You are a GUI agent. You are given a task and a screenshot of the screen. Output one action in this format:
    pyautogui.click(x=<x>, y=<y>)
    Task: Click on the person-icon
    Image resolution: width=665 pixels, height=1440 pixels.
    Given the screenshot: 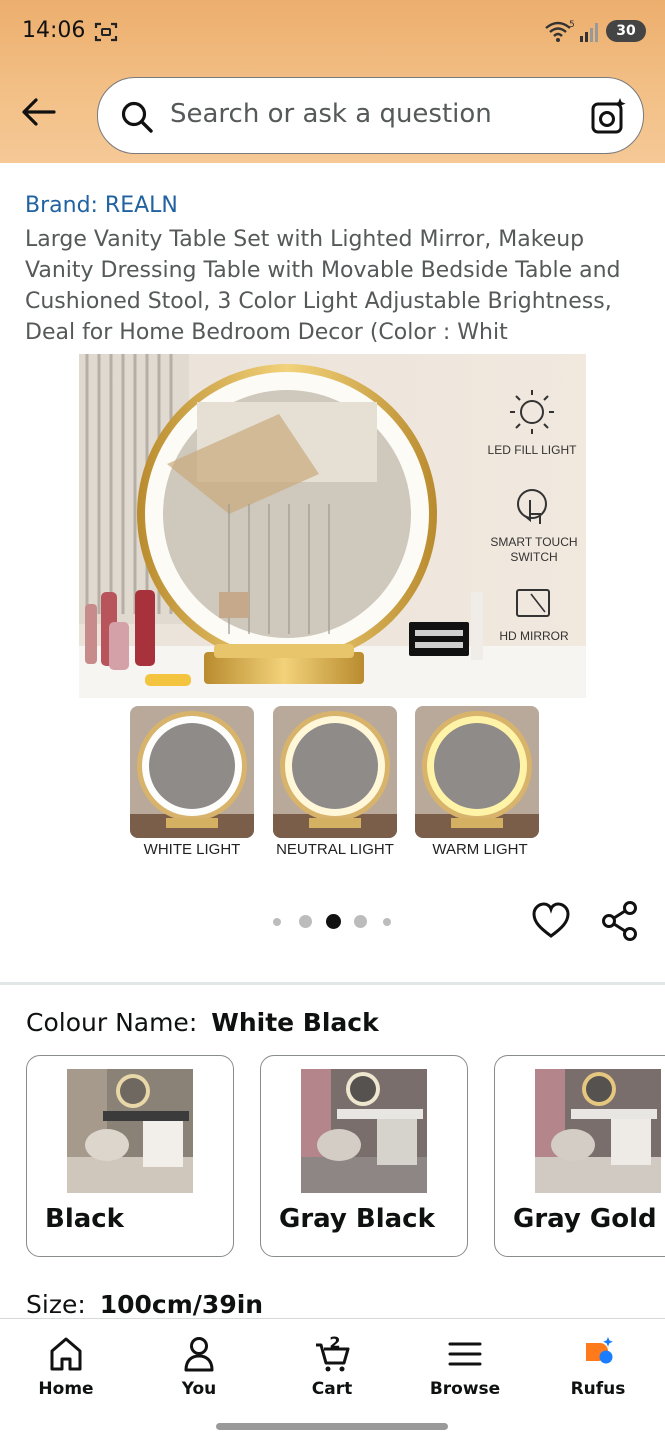 What is the action you would take?
    pyautogui.click(x=199, y=1354)
    